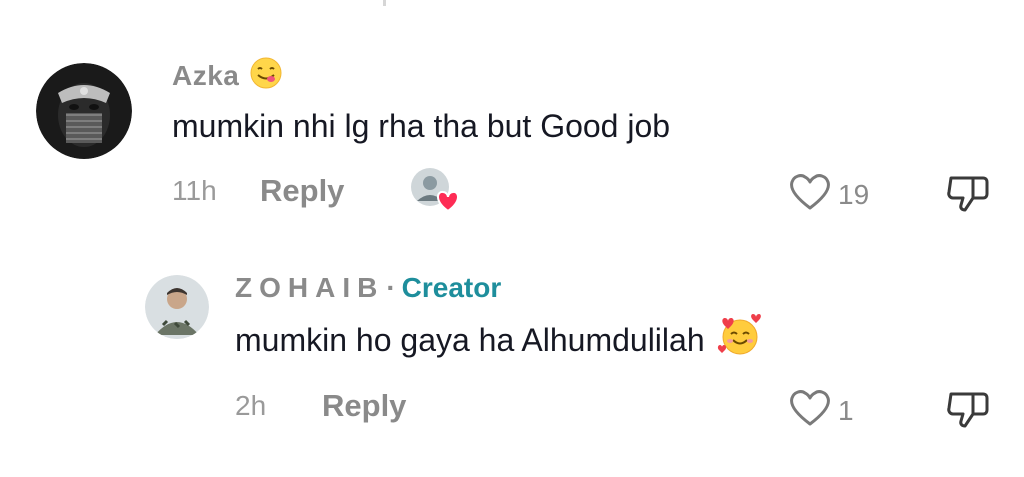 The width and height of the screenshot is (1024, 477). Describe the element at coordinates (846, 410) in the screenshot. I see `like-count: 1` at that location.